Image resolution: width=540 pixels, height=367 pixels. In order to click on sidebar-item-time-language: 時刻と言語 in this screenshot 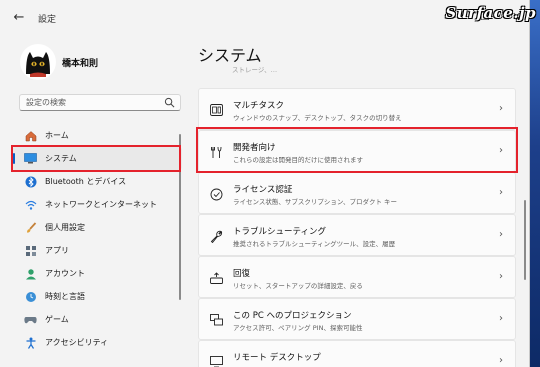, I will do `click(97, 296)`.